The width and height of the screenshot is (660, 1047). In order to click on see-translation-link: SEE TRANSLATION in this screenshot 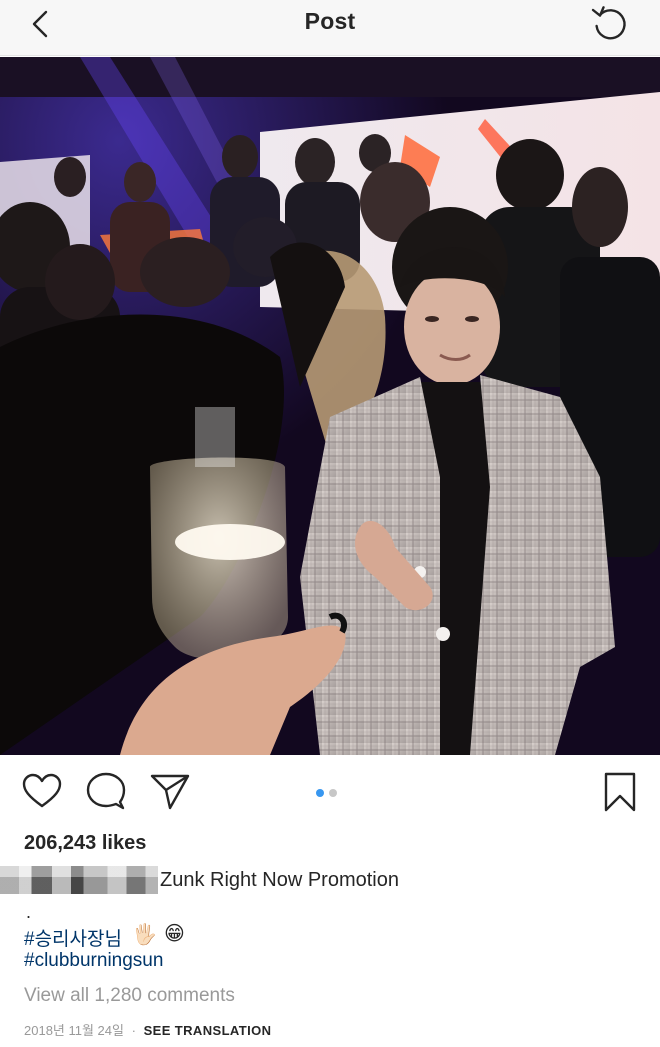, I will do `click(208, 1030)`.